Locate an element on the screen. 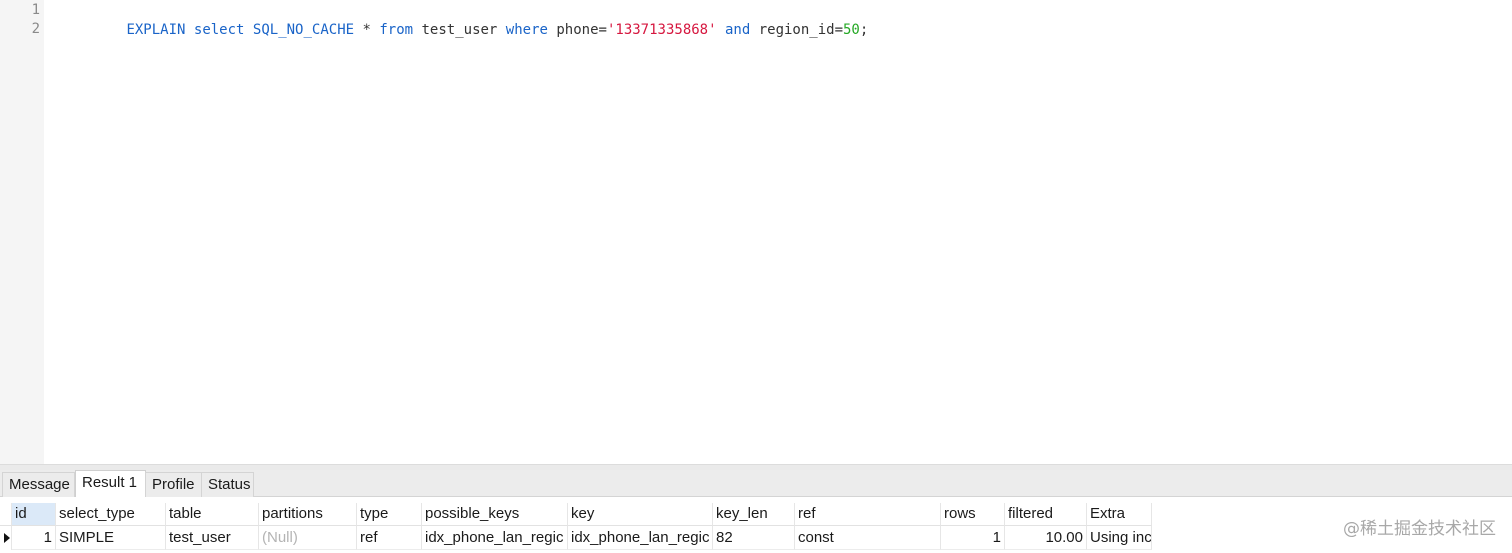 This screenshot has width=1512, height=553. row-indicator is located at coordinates (6, 538).